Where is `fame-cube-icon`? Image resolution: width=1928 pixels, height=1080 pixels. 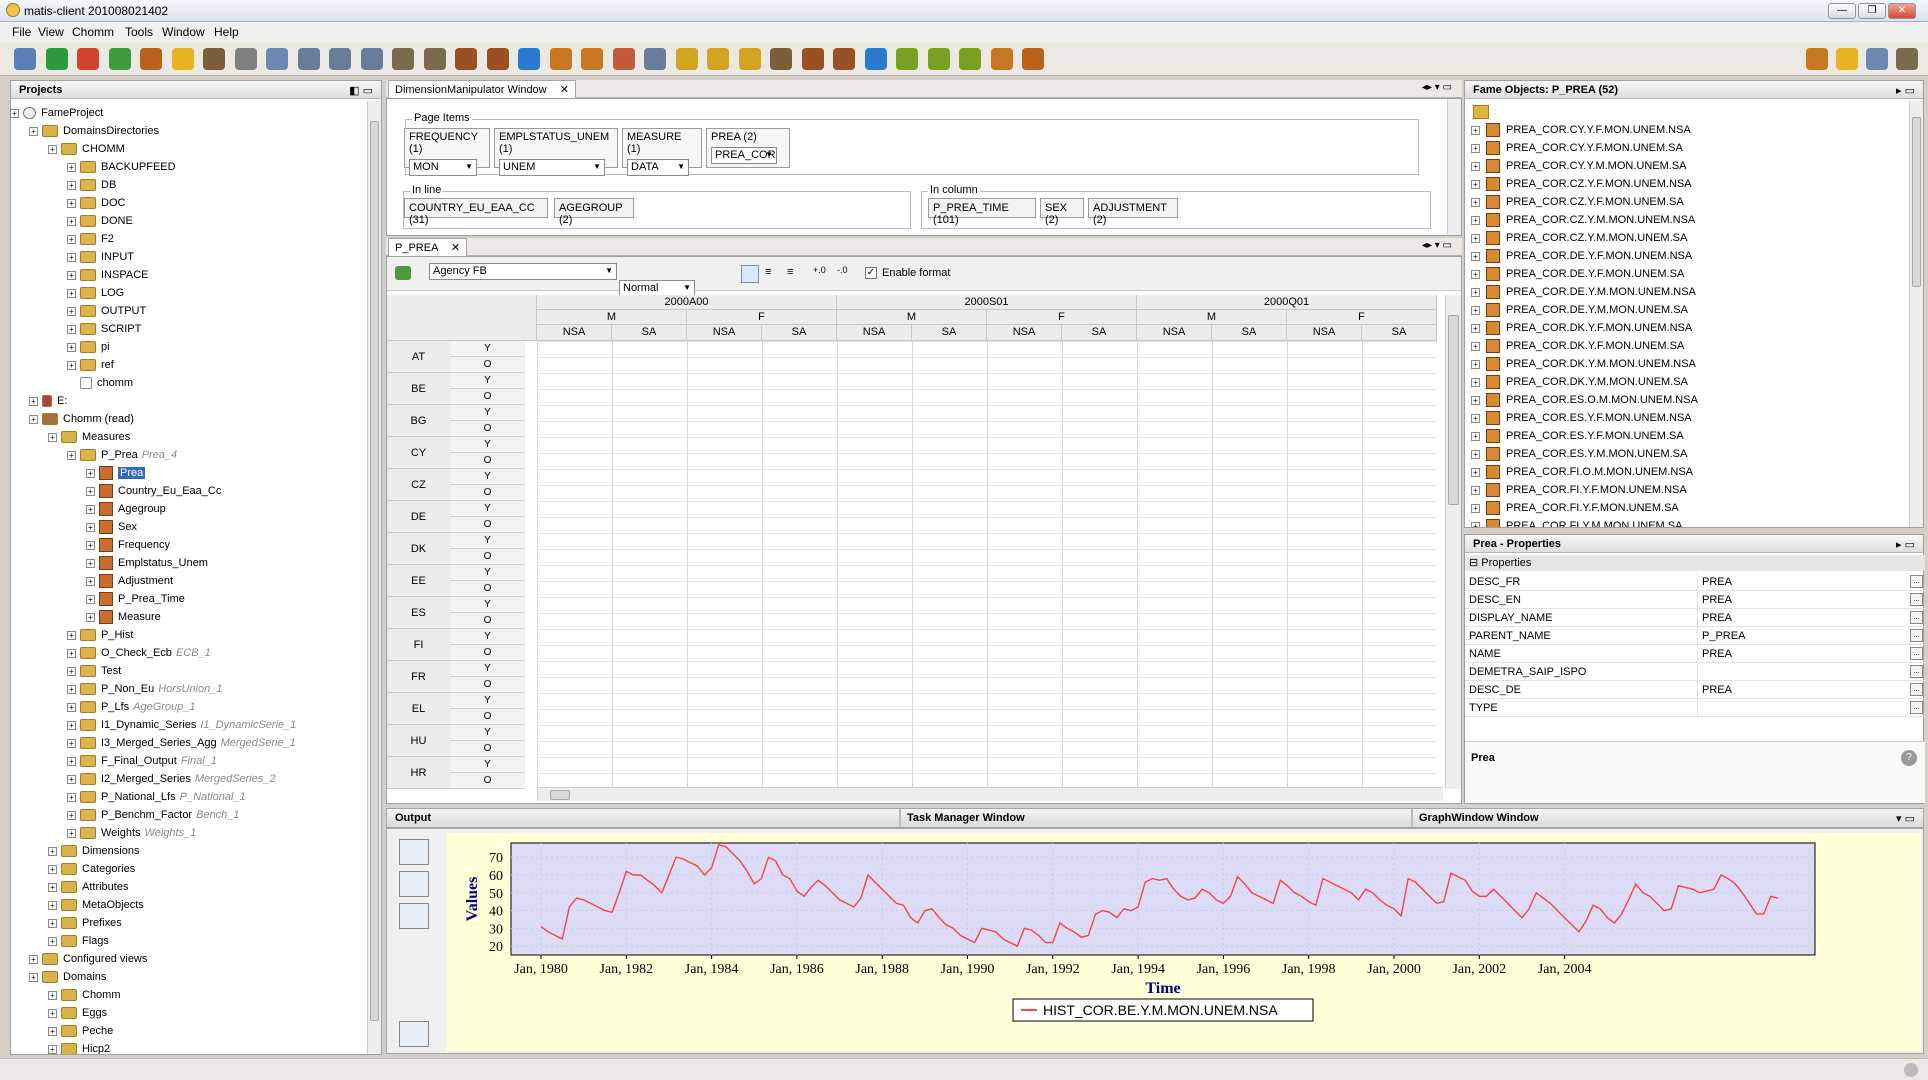
fame-cube-icon is located at coordinates (151, 59).